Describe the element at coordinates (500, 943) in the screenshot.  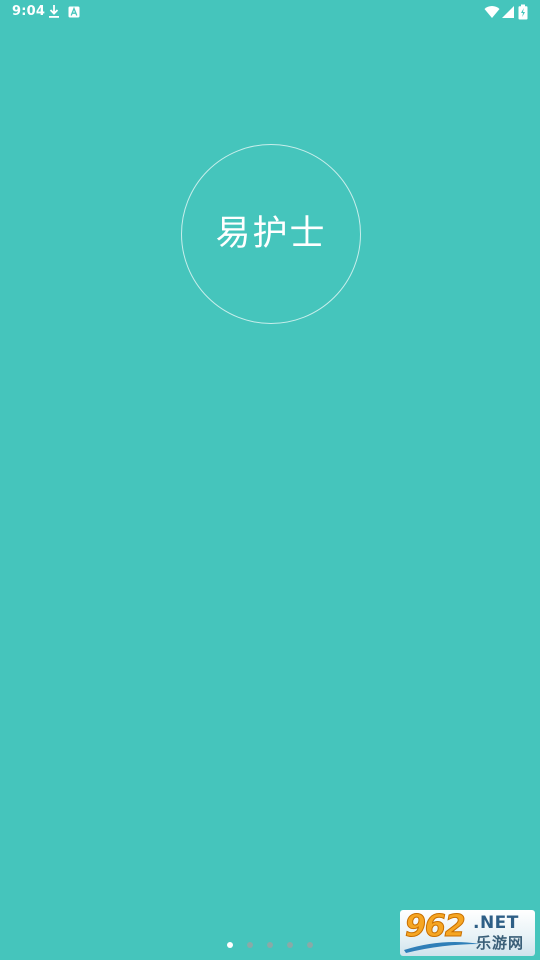
I see `watermark-subtitle: 乐游网` at that location.